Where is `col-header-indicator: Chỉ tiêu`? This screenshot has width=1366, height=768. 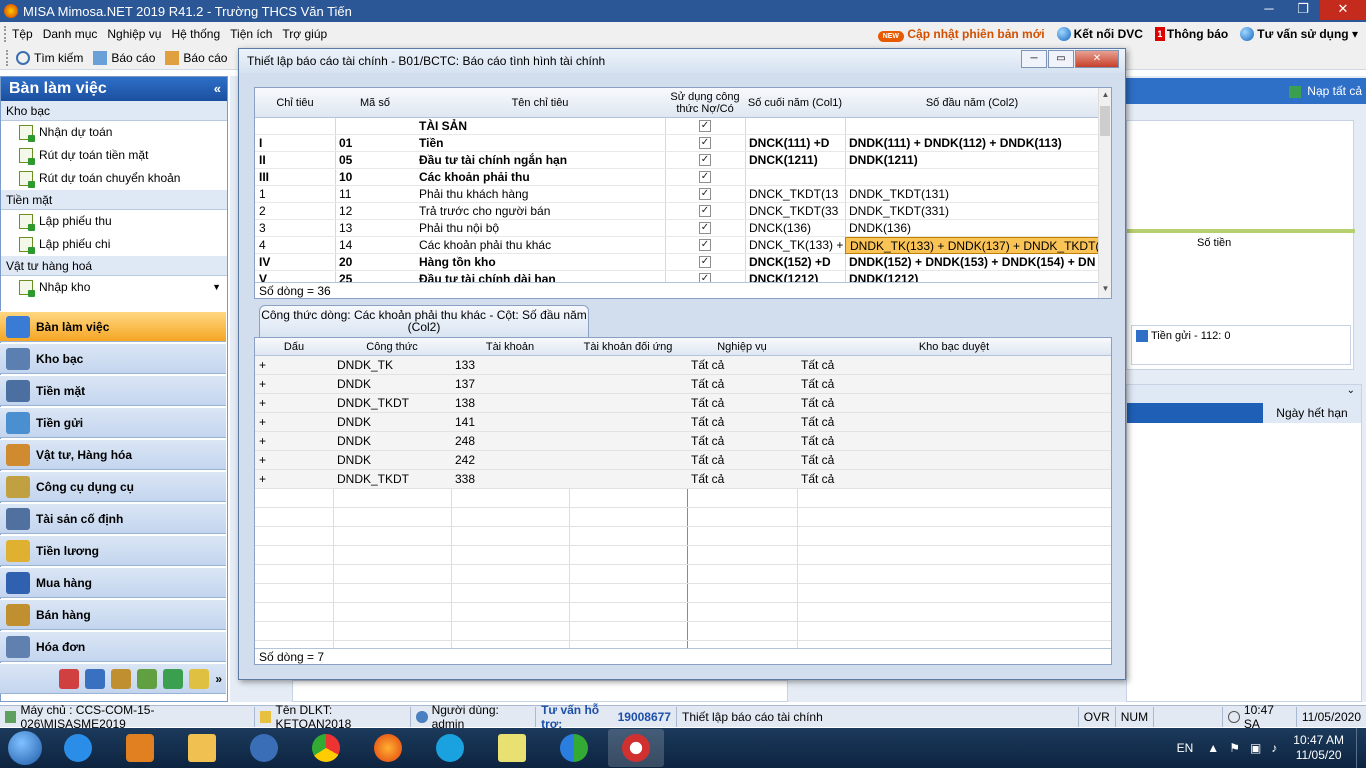 col-header-indicator: Chỉ tiêu is located at coordinates (295, 103).